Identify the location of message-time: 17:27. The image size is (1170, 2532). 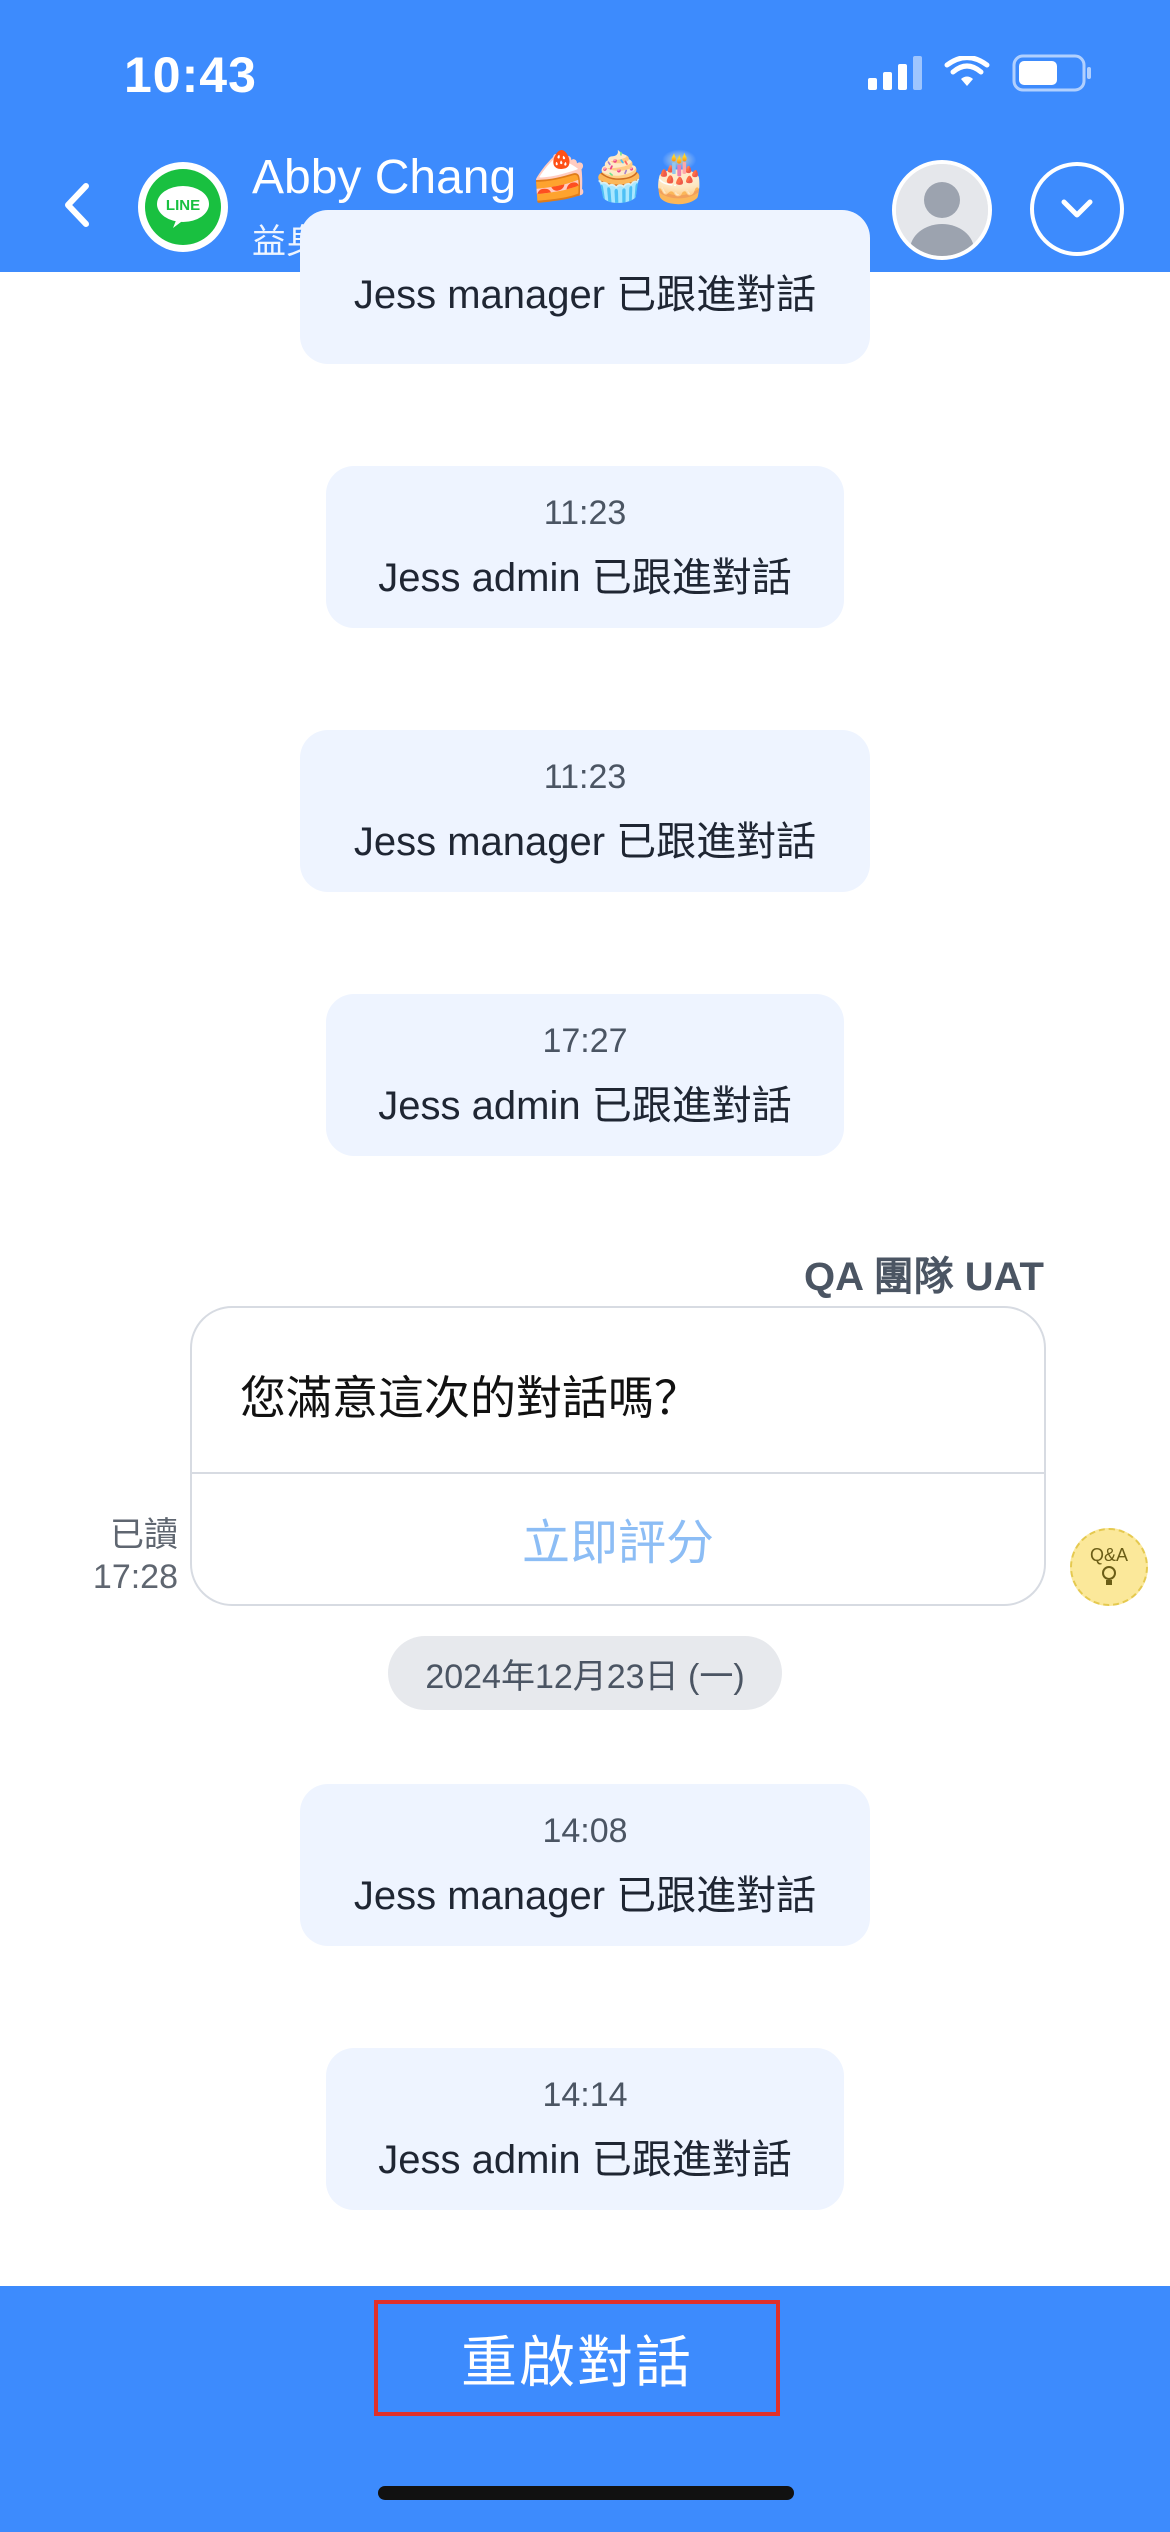
(585, 1041).